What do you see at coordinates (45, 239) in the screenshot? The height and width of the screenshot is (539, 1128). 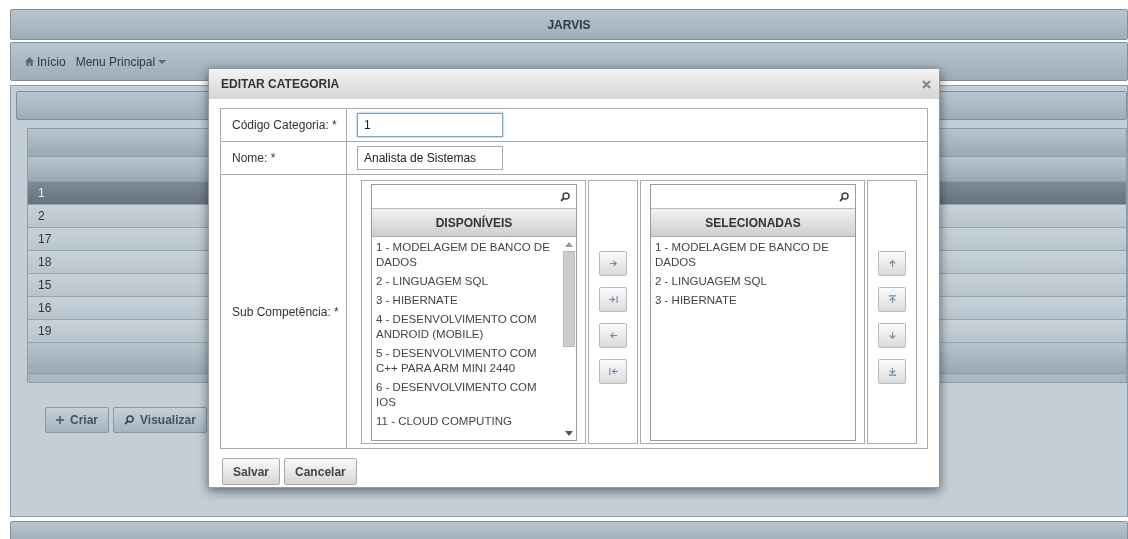 I see `table-cell: 17` at bounding box center [45, 239].